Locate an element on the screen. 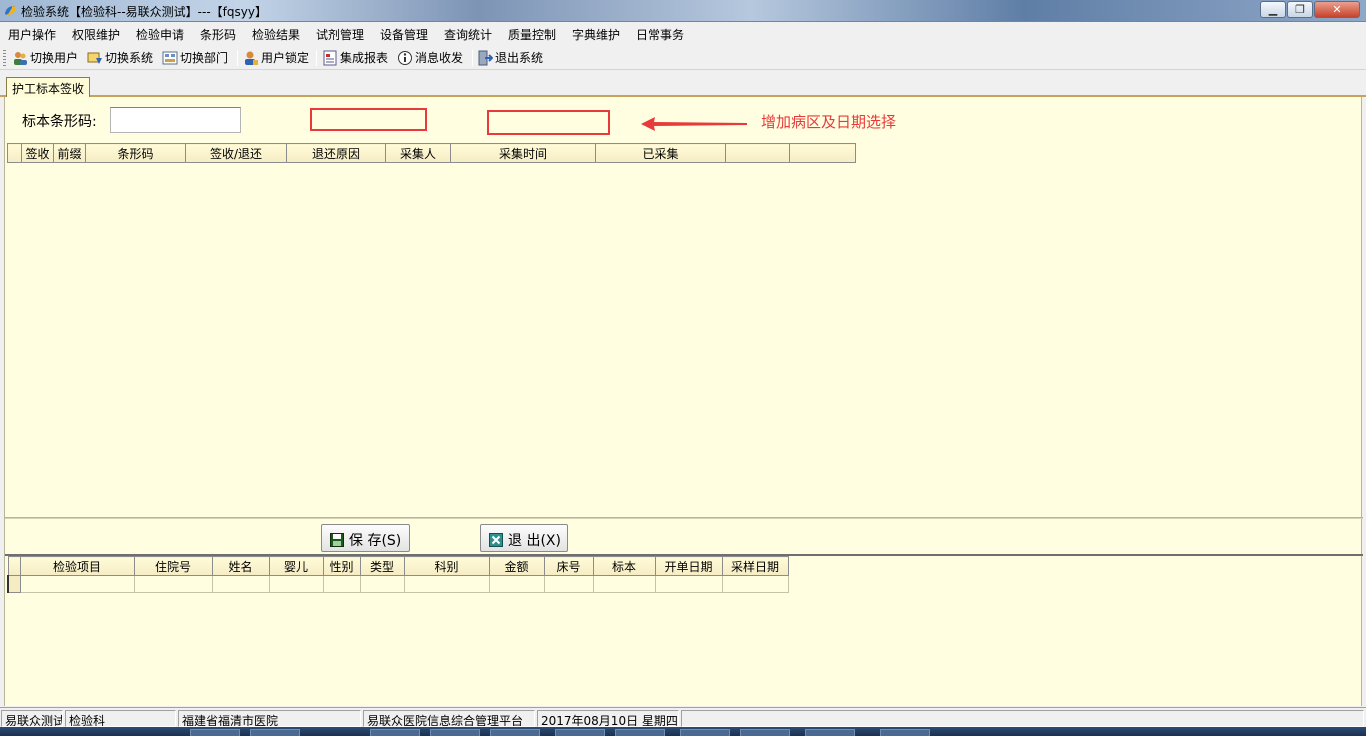  column-header: 类型 is located at coordinates (382, 566).